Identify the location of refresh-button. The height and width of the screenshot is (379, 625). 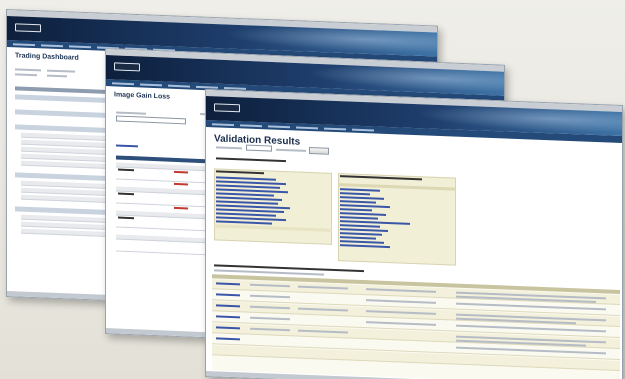
(319, 150).